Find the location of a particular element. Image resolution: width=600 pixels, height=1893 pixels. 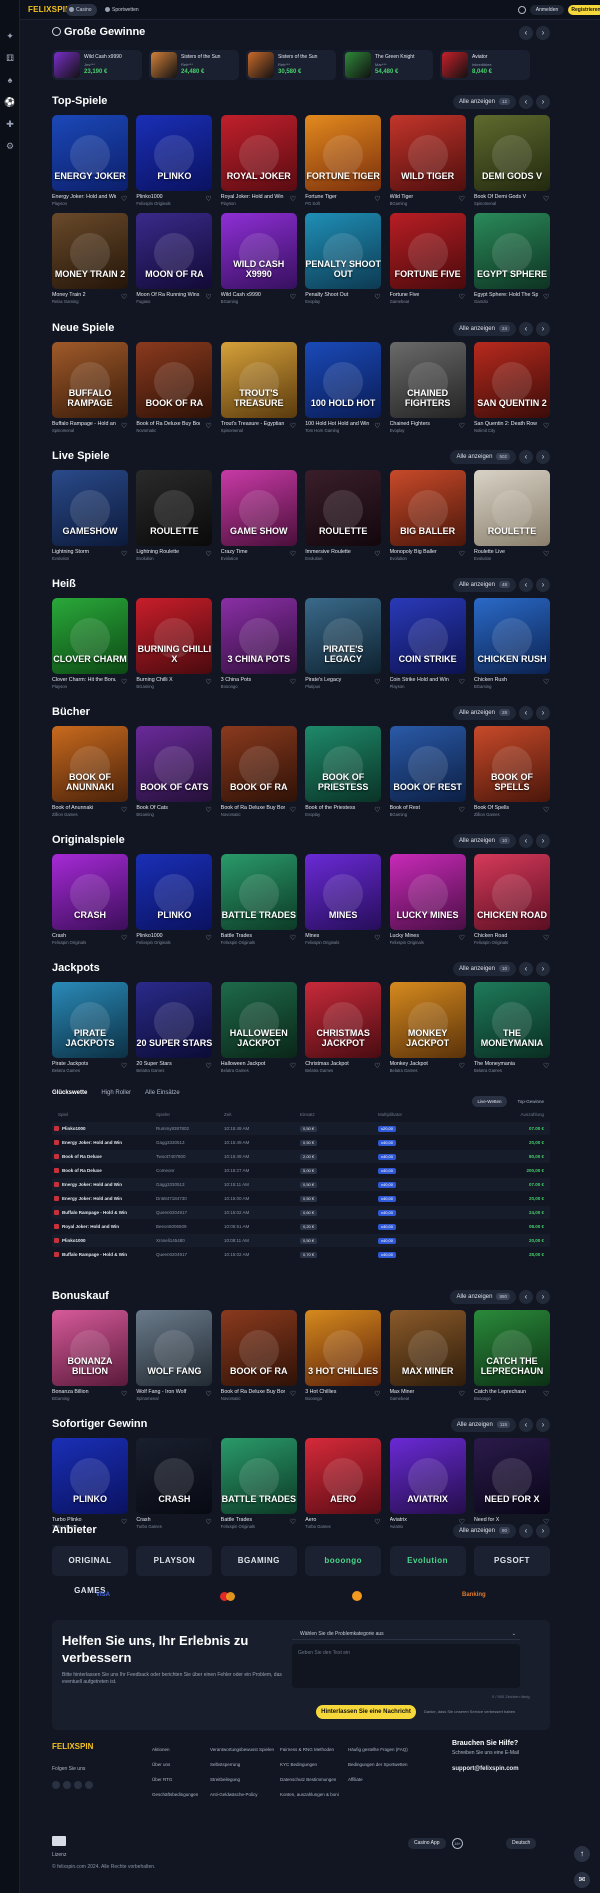

game-thumbnail: CATCH THE LEPRECHAUN is located at coordinates (512, 1348).